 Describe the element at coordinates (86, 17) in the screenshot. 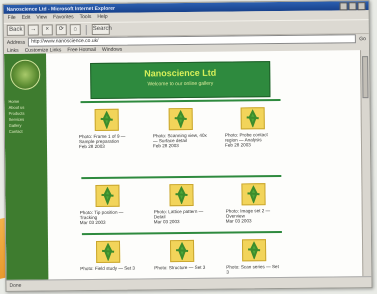

I see `menu-tools: Tools` at that location.